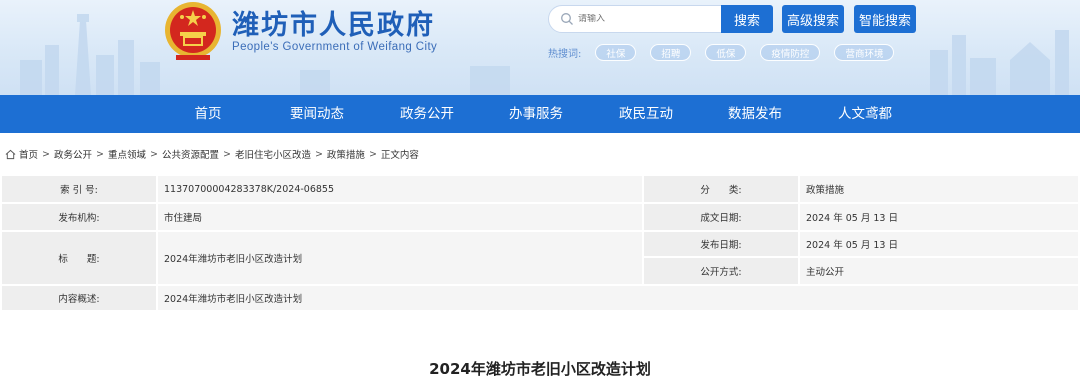 The width and height of the screenshot is (1080, 379). I want to click on nav-services: 办事服务, so click(536, 114).